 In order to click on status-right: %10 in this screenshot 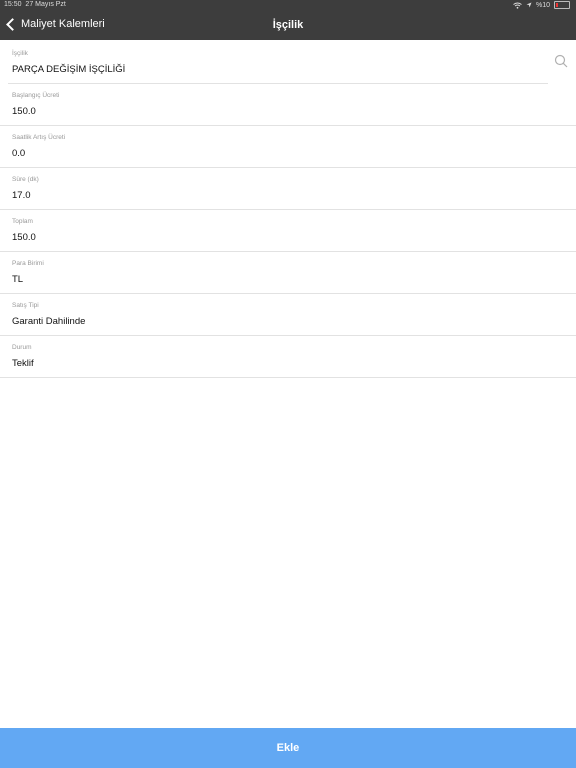, I will do `click(541, 5)`.